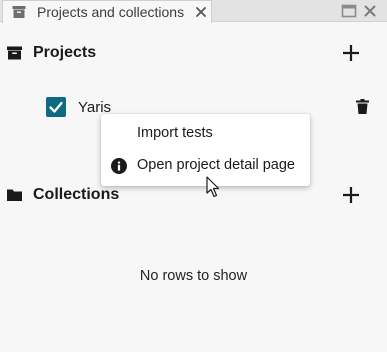  I want to click on tab-projects-and-collections: Projects and collections, so click(107, 11).